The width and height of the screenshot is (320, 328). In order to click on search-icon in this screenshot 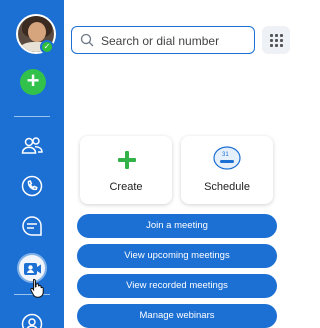, I will do `click(87, 40)`.